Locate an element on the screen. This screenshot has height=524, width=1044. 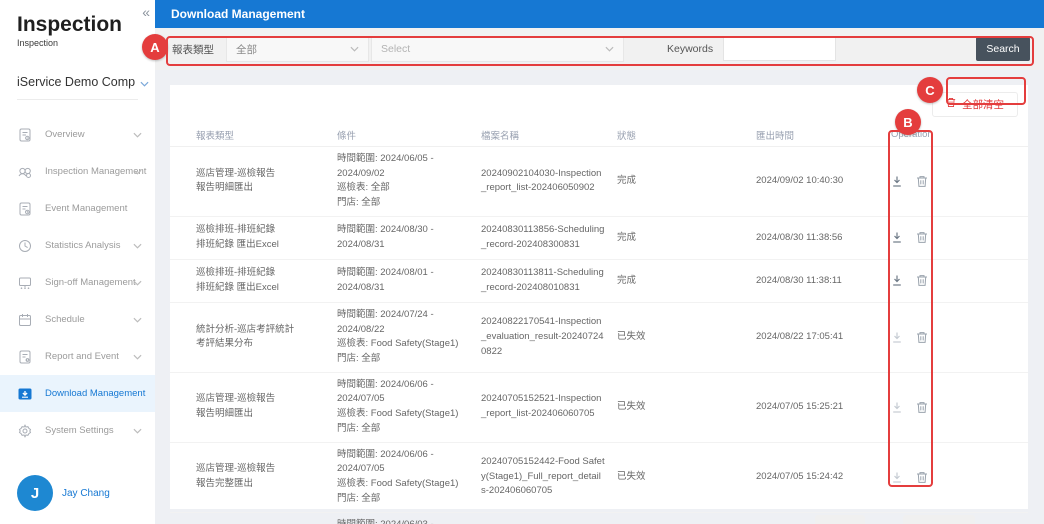
sidebar-item-label: Overview is located at coordinates (65, 134).